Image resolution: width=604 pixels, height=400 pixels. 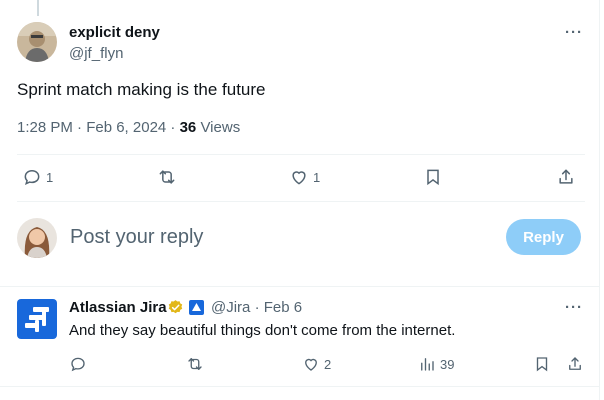 I want to click on post-meta: 1:28 PM · Feb 6, 2024 · 36 Views, so click(x=128, y=127).